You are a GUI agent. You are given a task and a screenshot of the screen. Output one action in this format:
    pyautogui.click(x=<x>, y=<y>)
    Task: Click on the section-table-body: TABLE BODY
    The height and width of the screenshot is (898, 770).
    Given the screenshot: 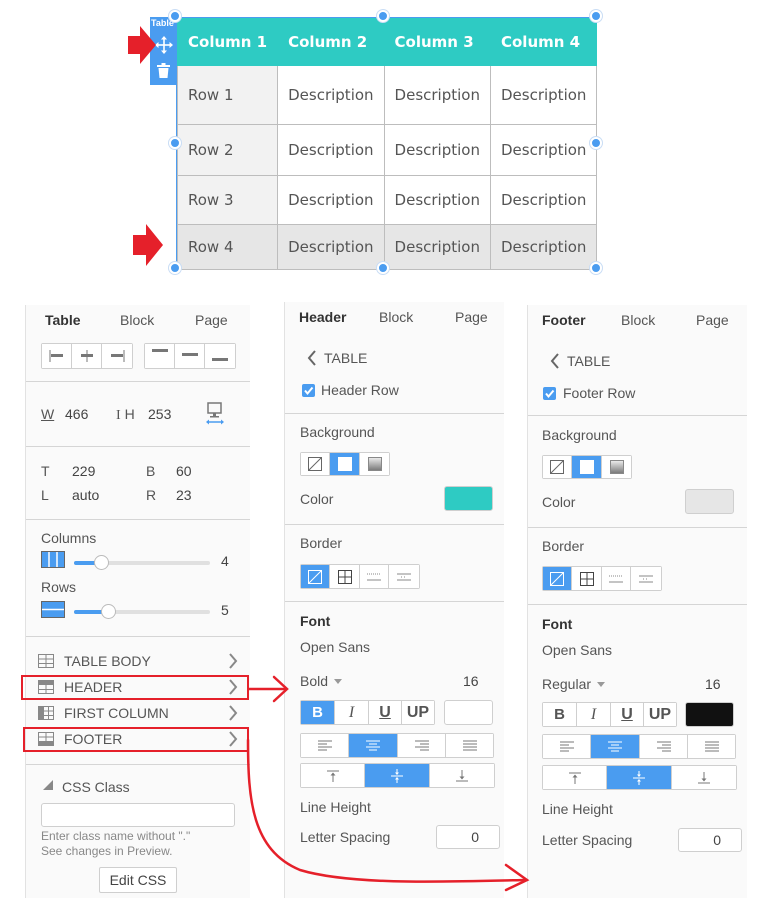 What is the action you would take?
    pyautogui.click(x=138, y=661)
    